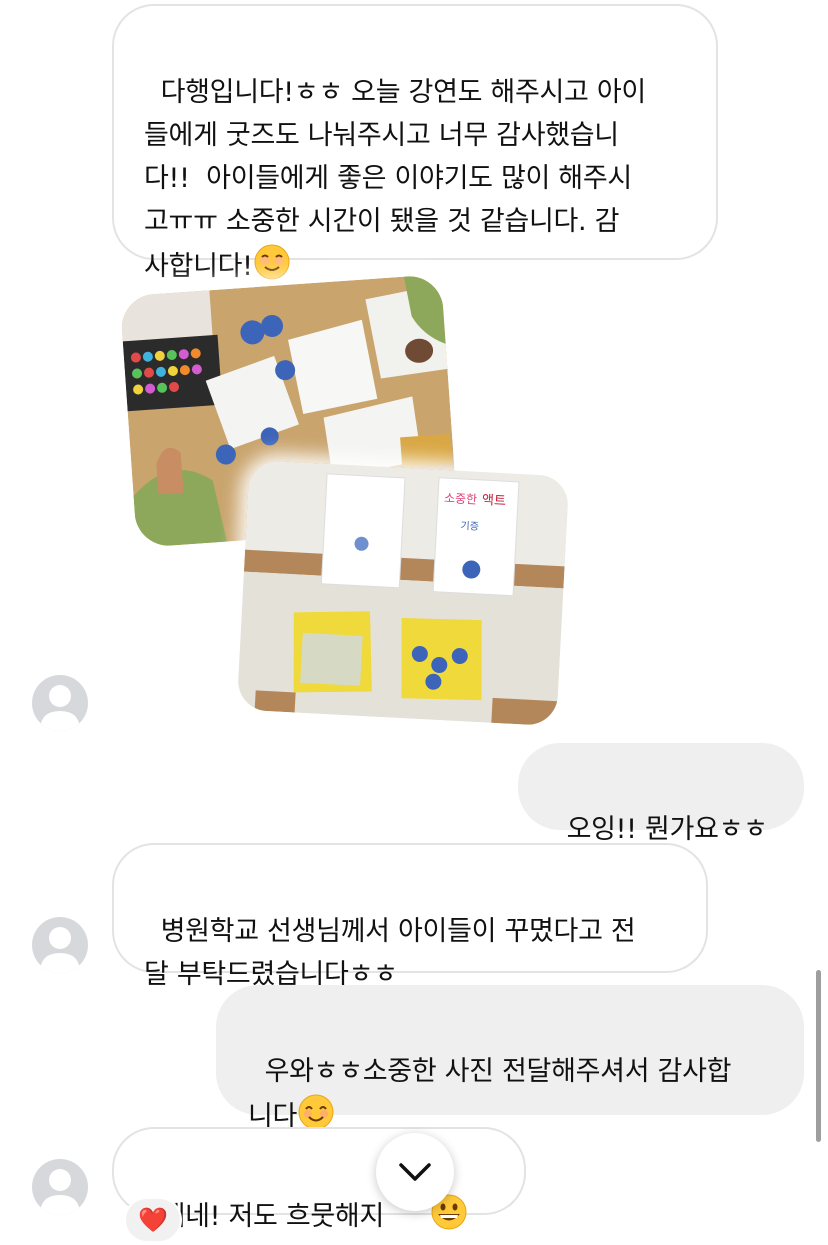 The image size is (828, 1245). What do you see at coordinates (272, 1216) in the screenshot?
I see `message-text: 네네! 저도 흐뭇해지` at bounding box center [272, 1216].